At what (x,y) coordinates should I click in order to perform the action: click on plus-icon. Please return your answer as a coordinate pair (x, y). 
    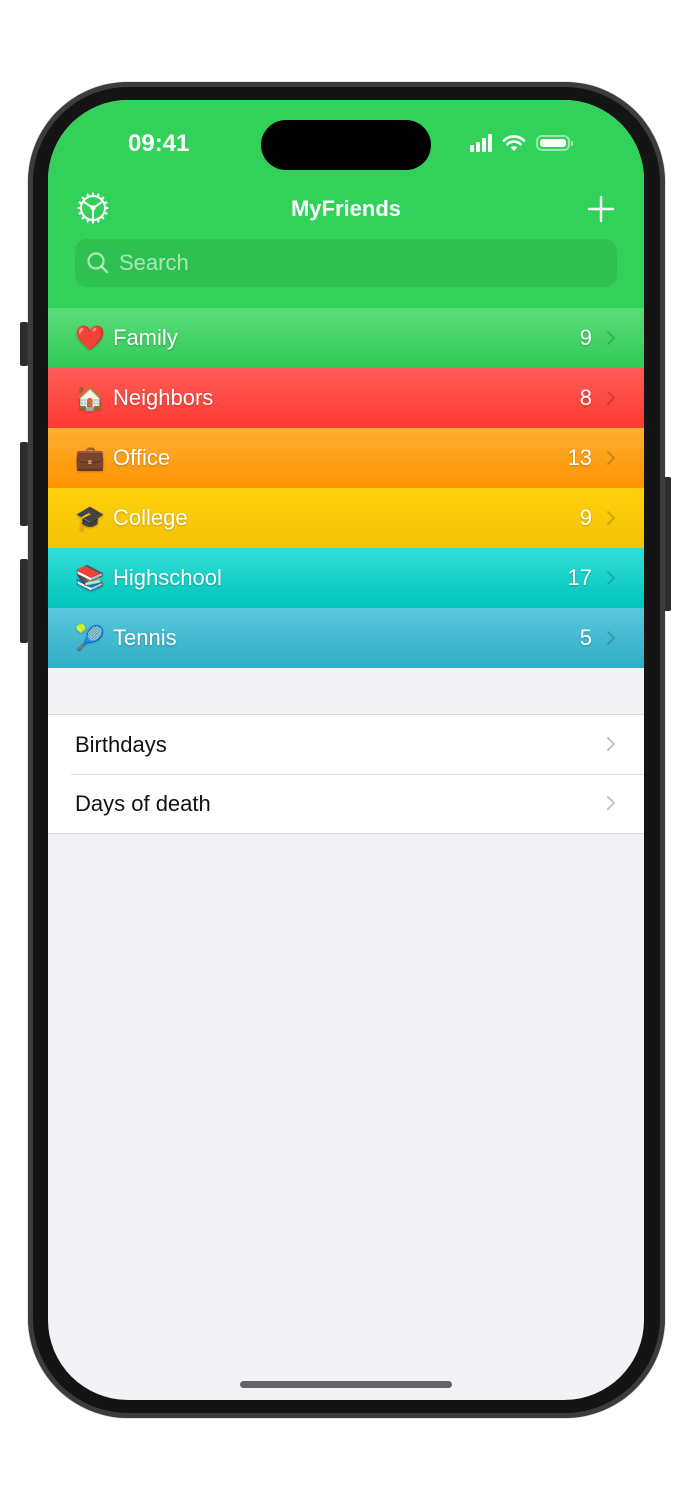
    Looking at the image, I should click on (601, 209).